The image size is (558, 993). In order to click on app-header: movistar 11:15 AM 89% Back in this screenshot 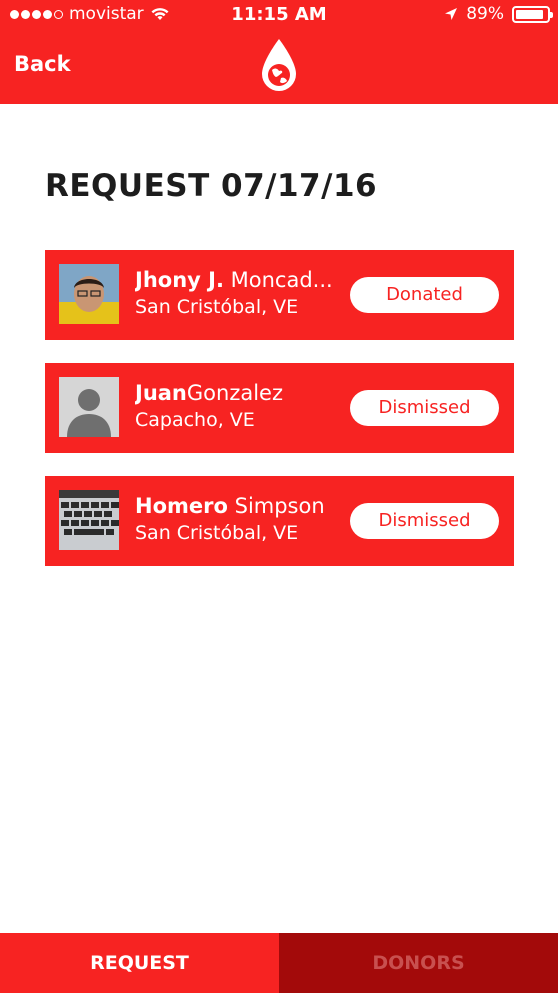, I will do `click(279, 52)`.